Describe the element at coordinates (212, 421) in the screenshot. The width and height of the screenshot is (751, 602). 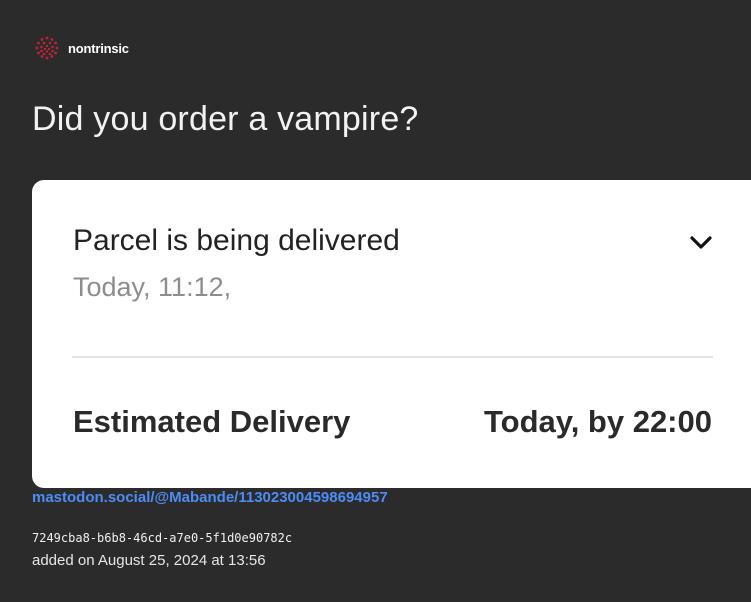
I see `estimated-delivery-label: Estimated Delivery` at that location.